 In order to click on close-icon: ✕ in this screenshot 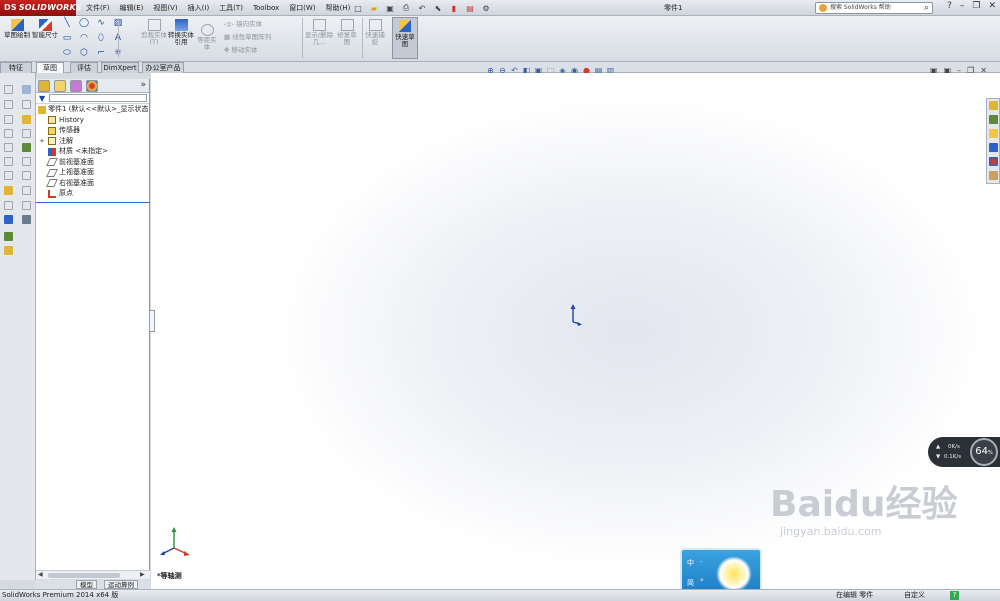, I will do `click(992, 6)`.